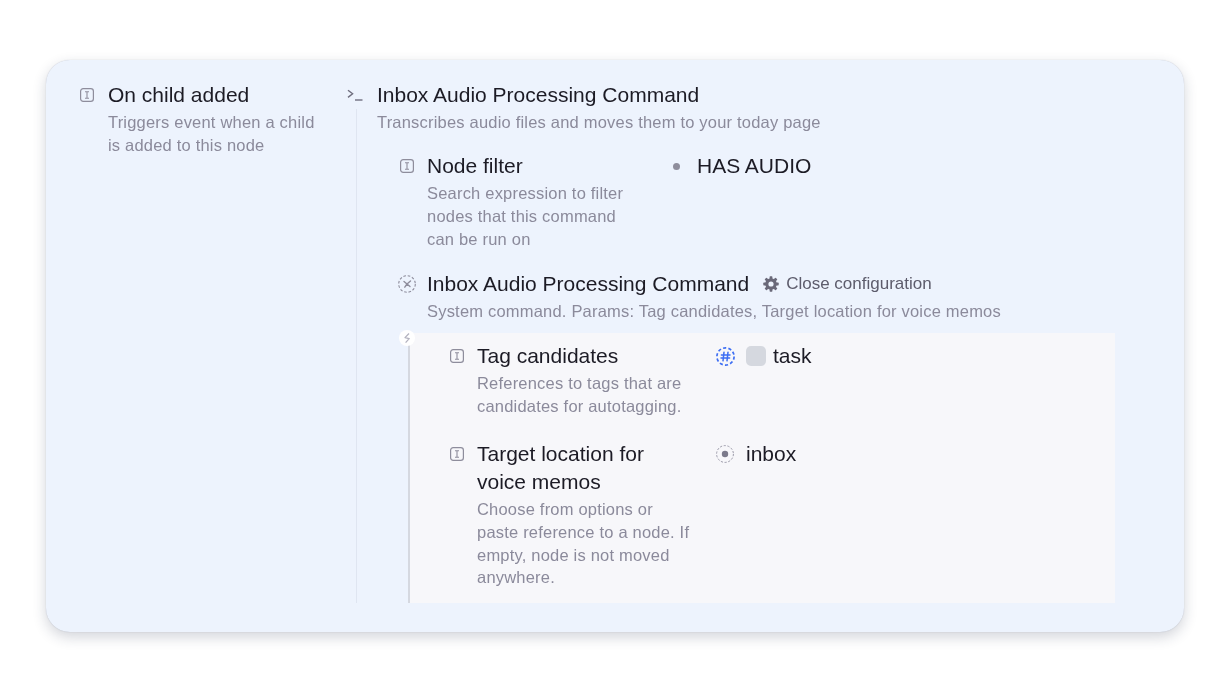  I want to click on tag-reference: task, so click(792, 356).